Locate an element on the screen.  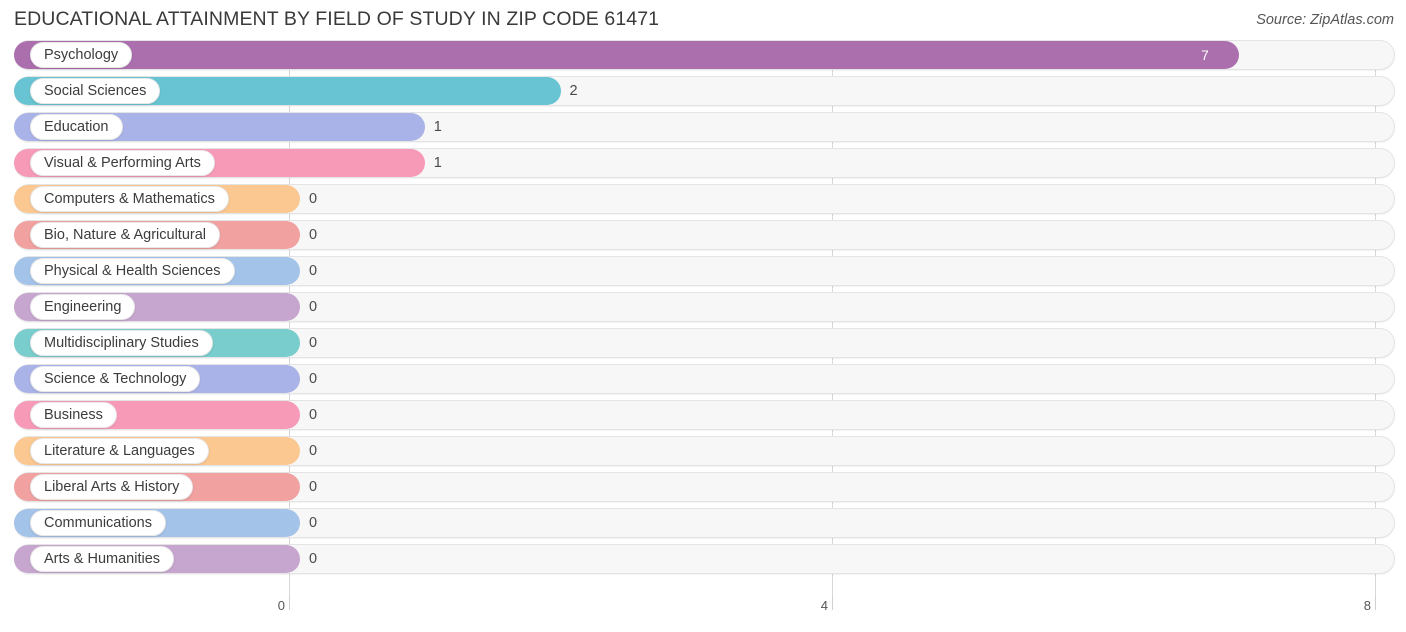
bar-row: Social Sciences 2 is located at coordinates (703, 91).